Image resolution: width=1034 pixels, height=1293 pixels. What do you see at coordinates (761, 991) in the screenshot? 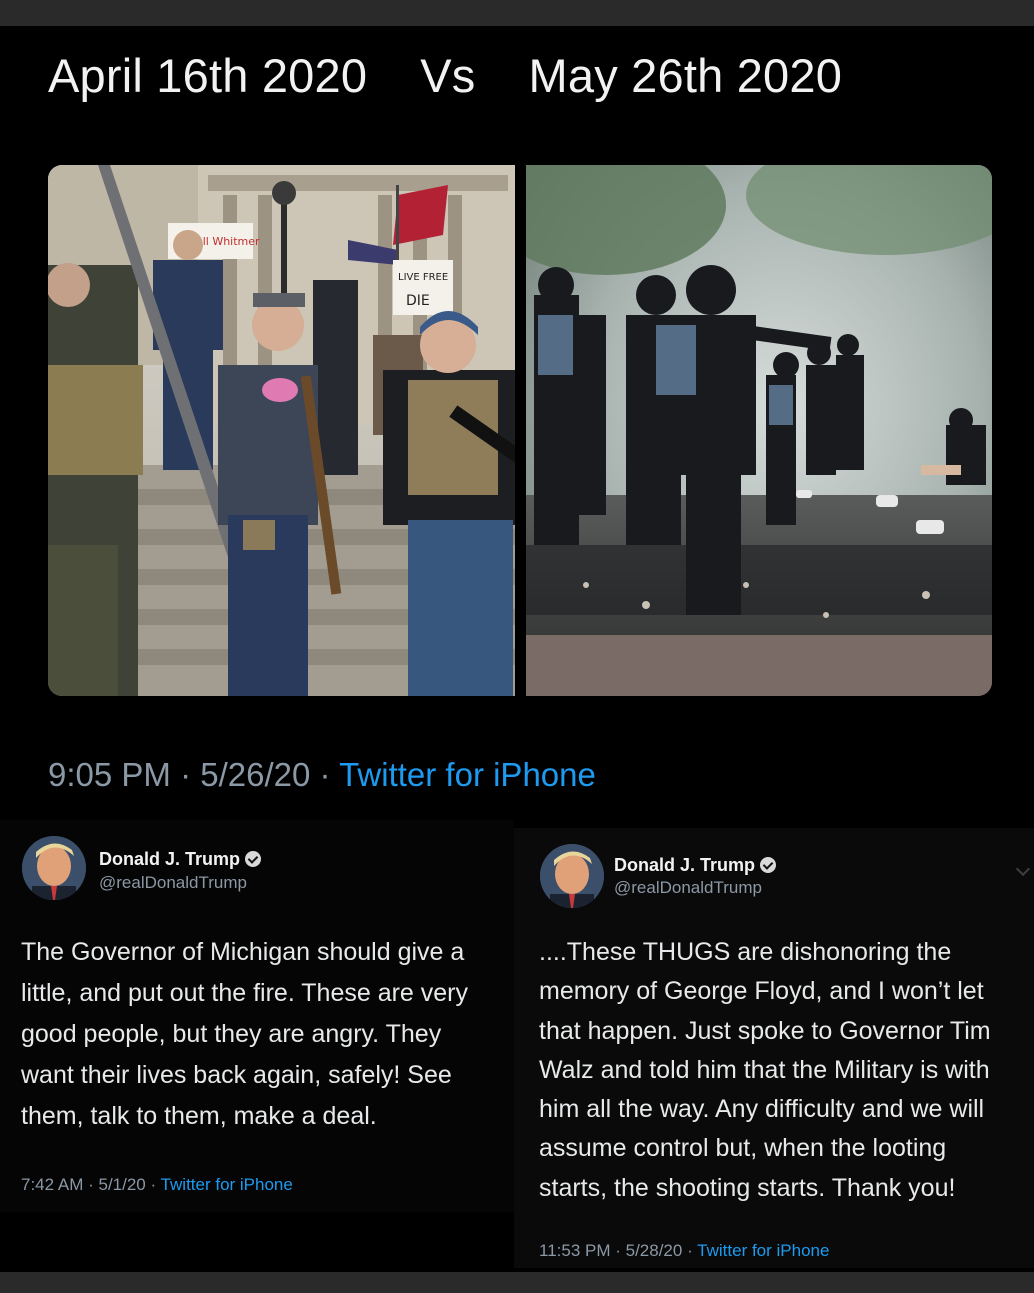
I see `tweet-line: memory of George Floyd, and I won’t let` at bounding box center [761, 991].